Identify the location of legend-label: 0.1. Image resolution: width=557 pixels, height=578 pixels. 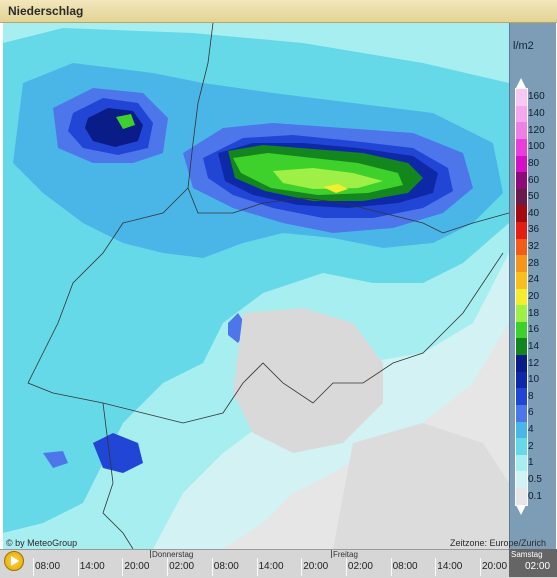
(535, 496).